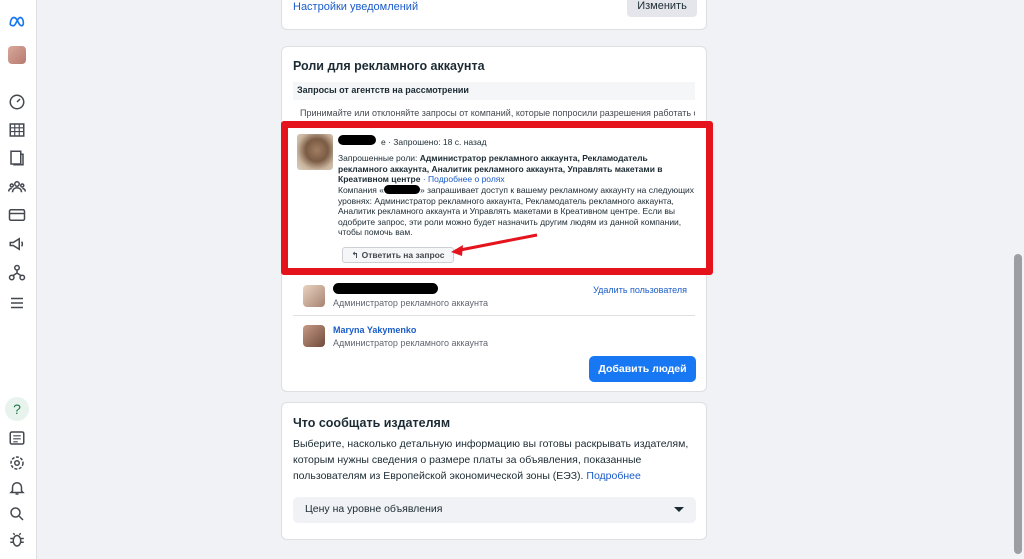 Image resolution: width=1024 pixels, height=559 pixels. I want to click on user-name: Maryna Yakymenko, so click(374, 330).